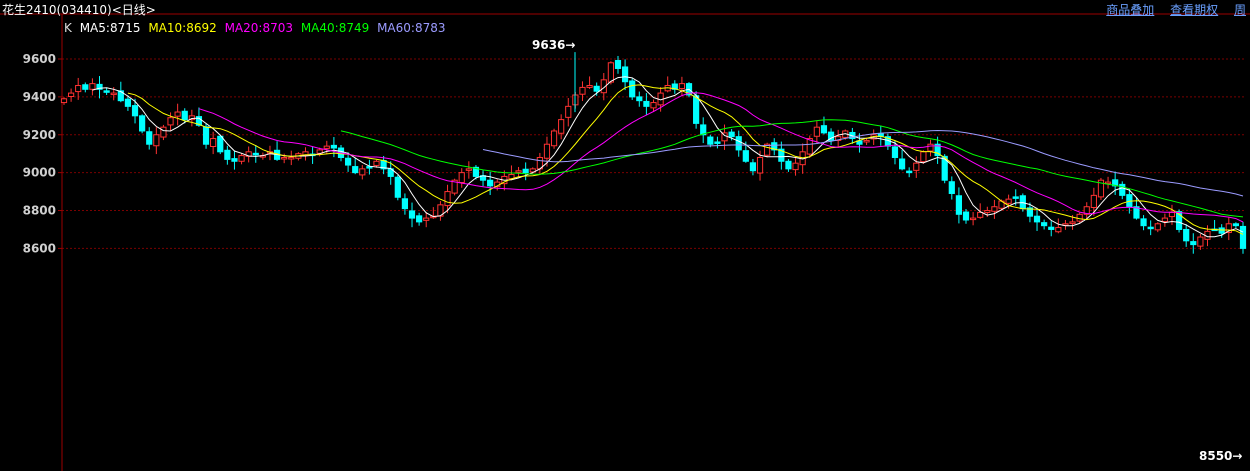 This screenshot has width=1250, height=471. What do you see at coordinates (258, 28) in the screenshot?
I see `legend-ma20: MA20:8703` at bounding box center [258, 28].